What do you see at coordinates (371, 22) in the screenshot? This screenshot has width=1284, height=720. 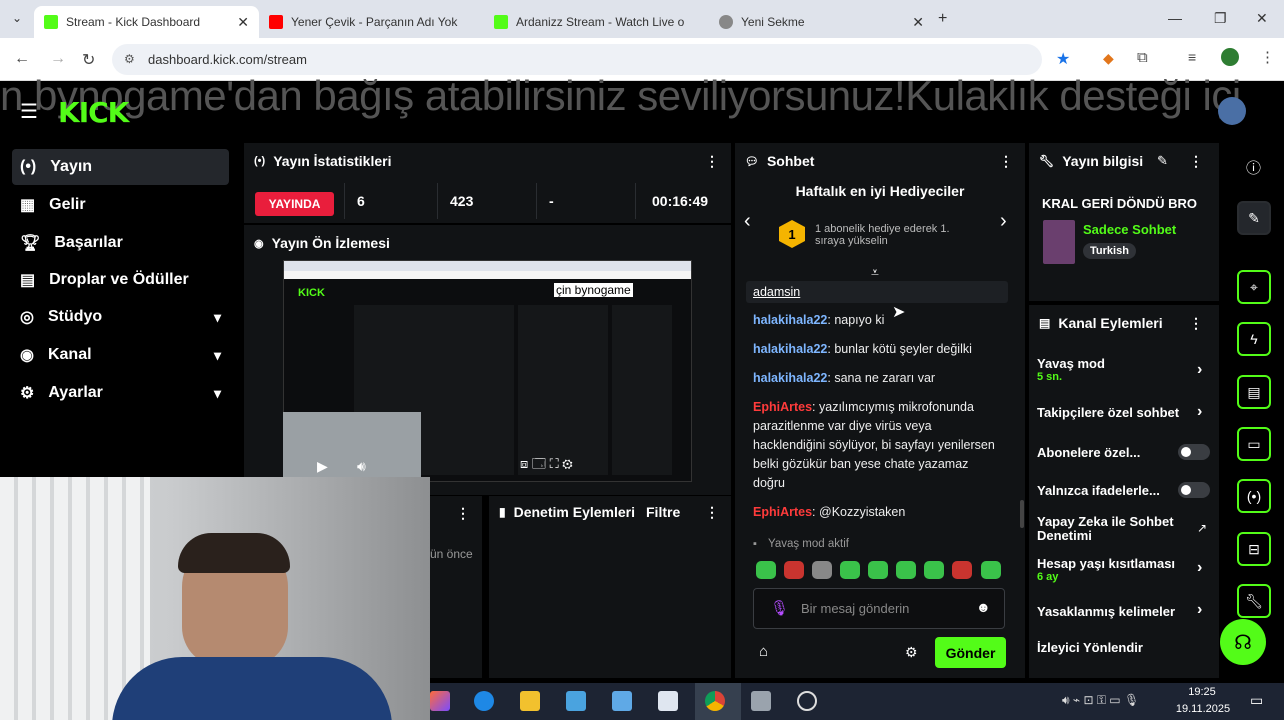 I see `tab-youtube: Yener Çevik - Parçanın Adı Yok |` at bounding box center [371, 22].